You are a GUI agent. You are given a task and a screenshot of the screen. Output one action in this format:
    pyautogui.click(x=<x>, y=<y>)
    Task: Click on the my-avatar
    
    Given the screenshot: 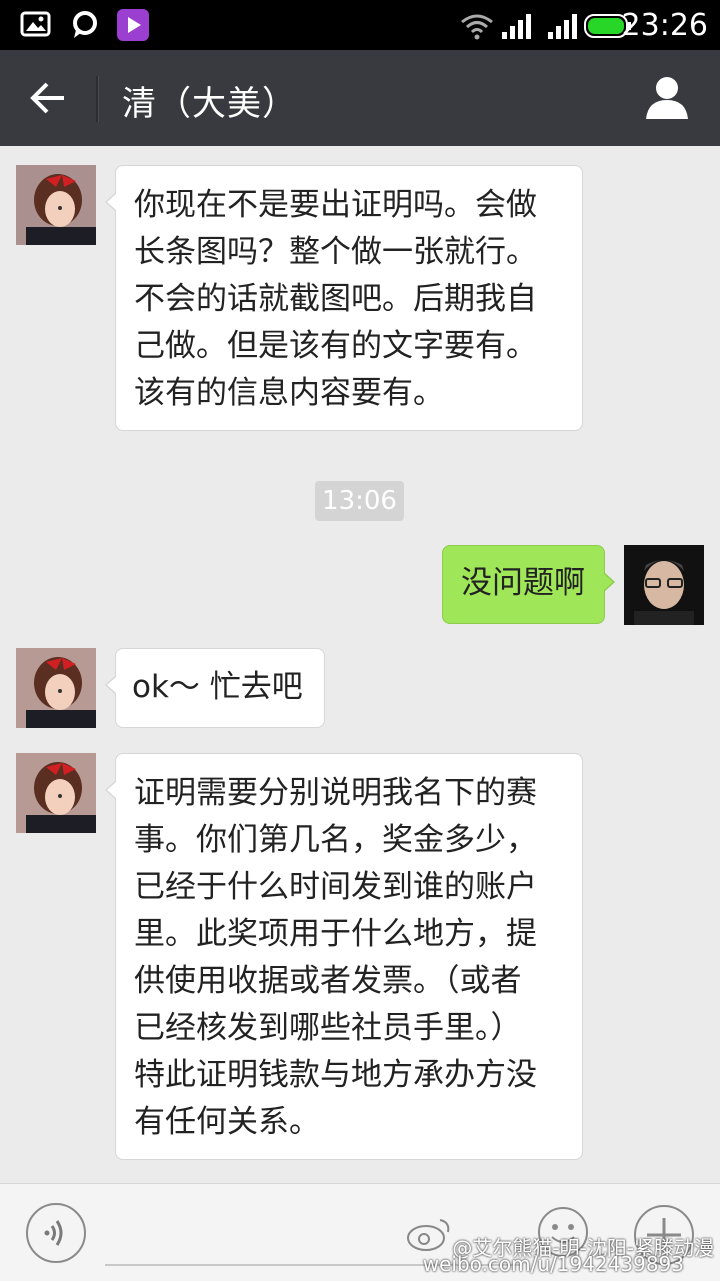 What is the action you would take?
    pyautogui.click(x=664, y=585)
    